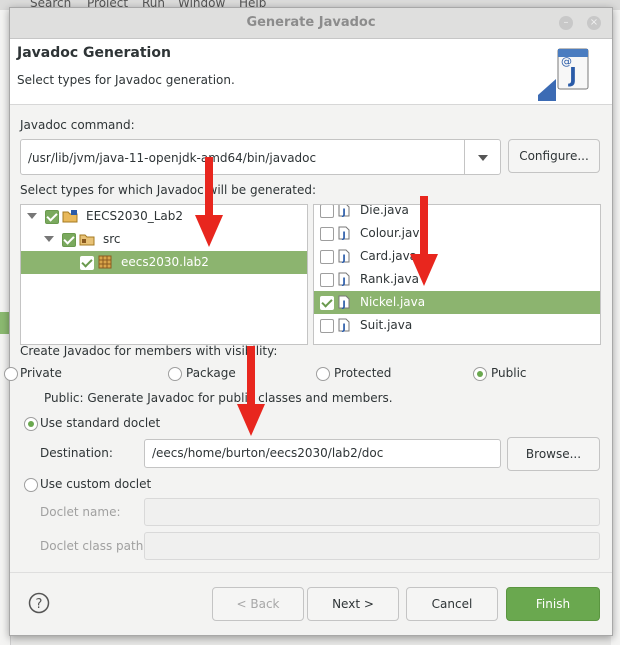 Image resolution: width=620 pixels, height=645 pixels. What do you see at coordinates (126, 80) in the screenshot?
I see `header-description: Select types for Javadoc generation.` at bounding box center [126, 80].